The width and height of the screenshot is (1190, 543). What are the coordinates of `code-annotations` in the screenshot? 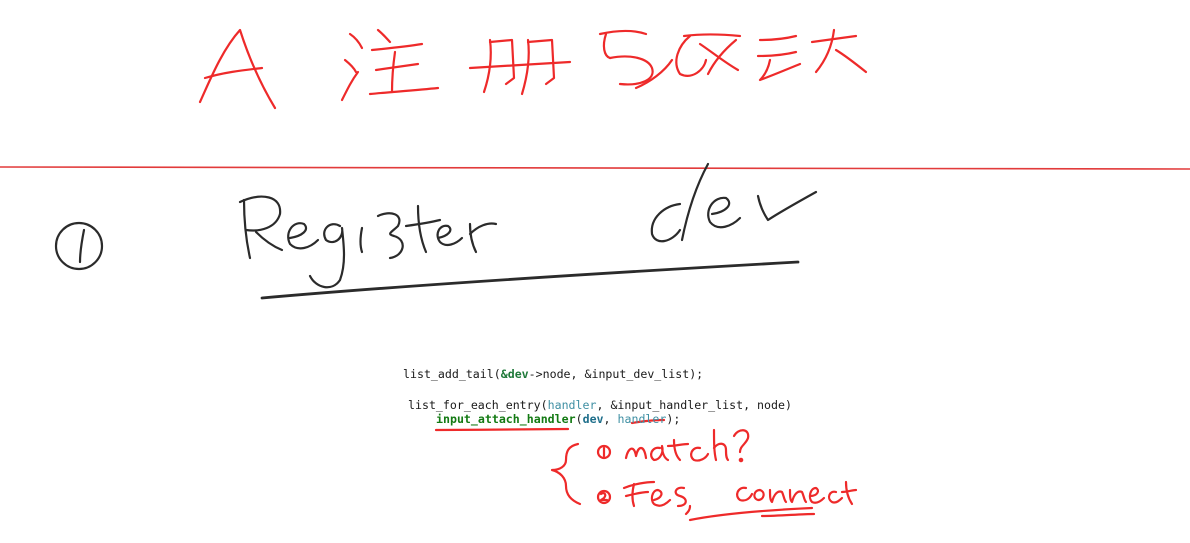 It's located at (646, 470).